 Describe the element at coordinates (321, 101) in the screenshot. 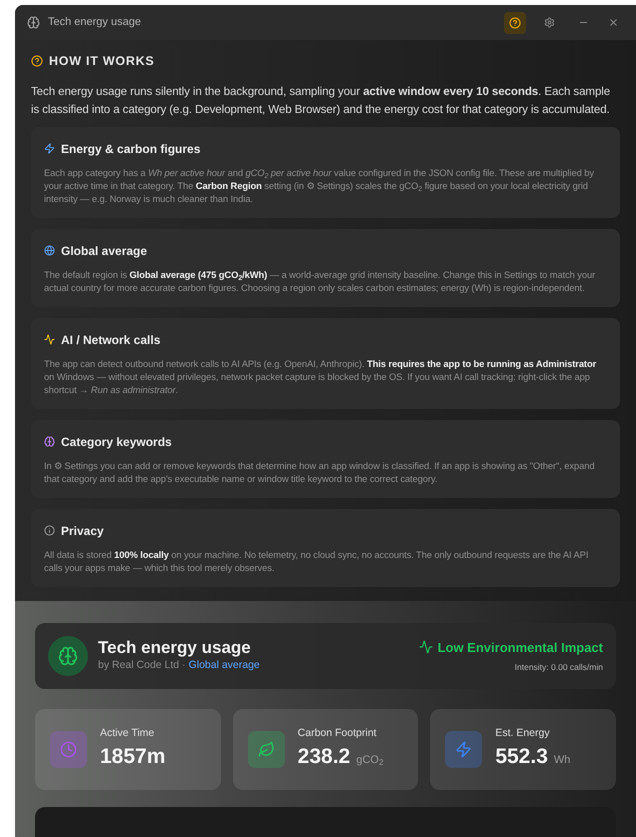

I see `intro-paragraph: Tech energy usage runs silently in the background, sampling your active window every 10 seconds. Each sample is classified into a category (e.g. Development, Web Browser) and the energy cost for that category is accumulated.` at that location.